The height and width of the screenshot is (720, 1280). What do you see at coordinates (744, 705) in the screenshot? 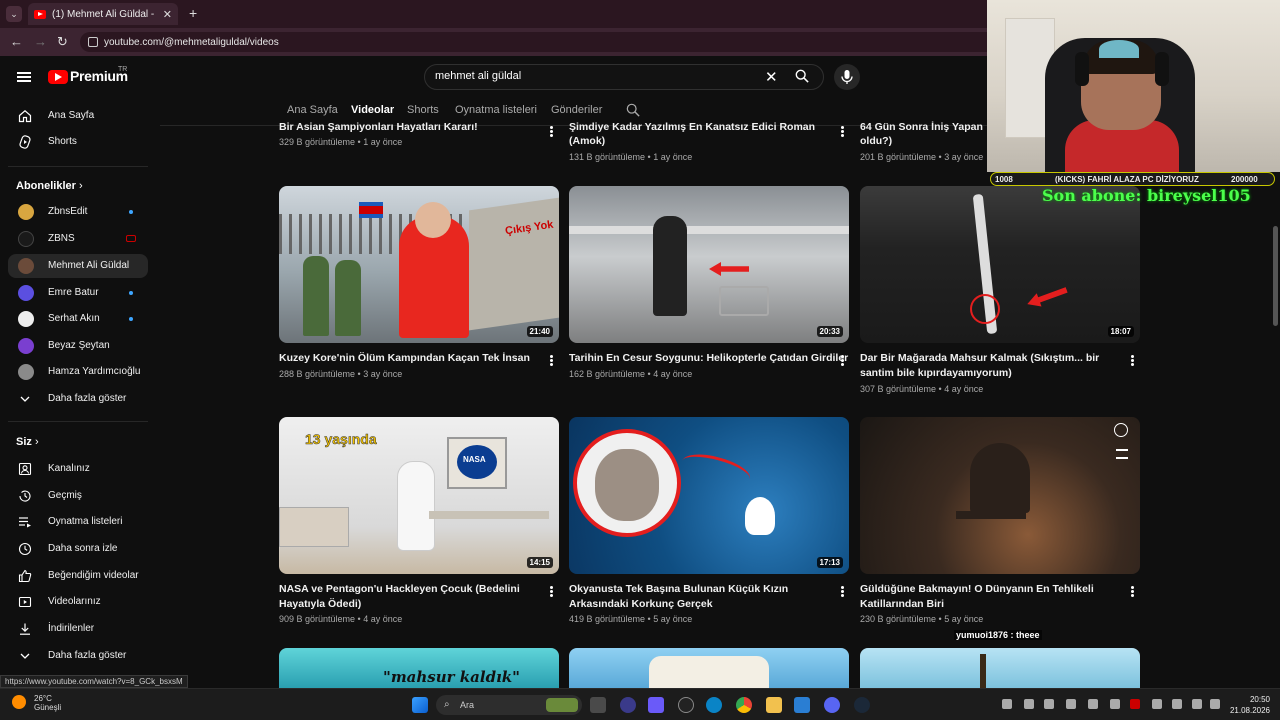
I see `chrome-icon` at bounding box center [744, 705].